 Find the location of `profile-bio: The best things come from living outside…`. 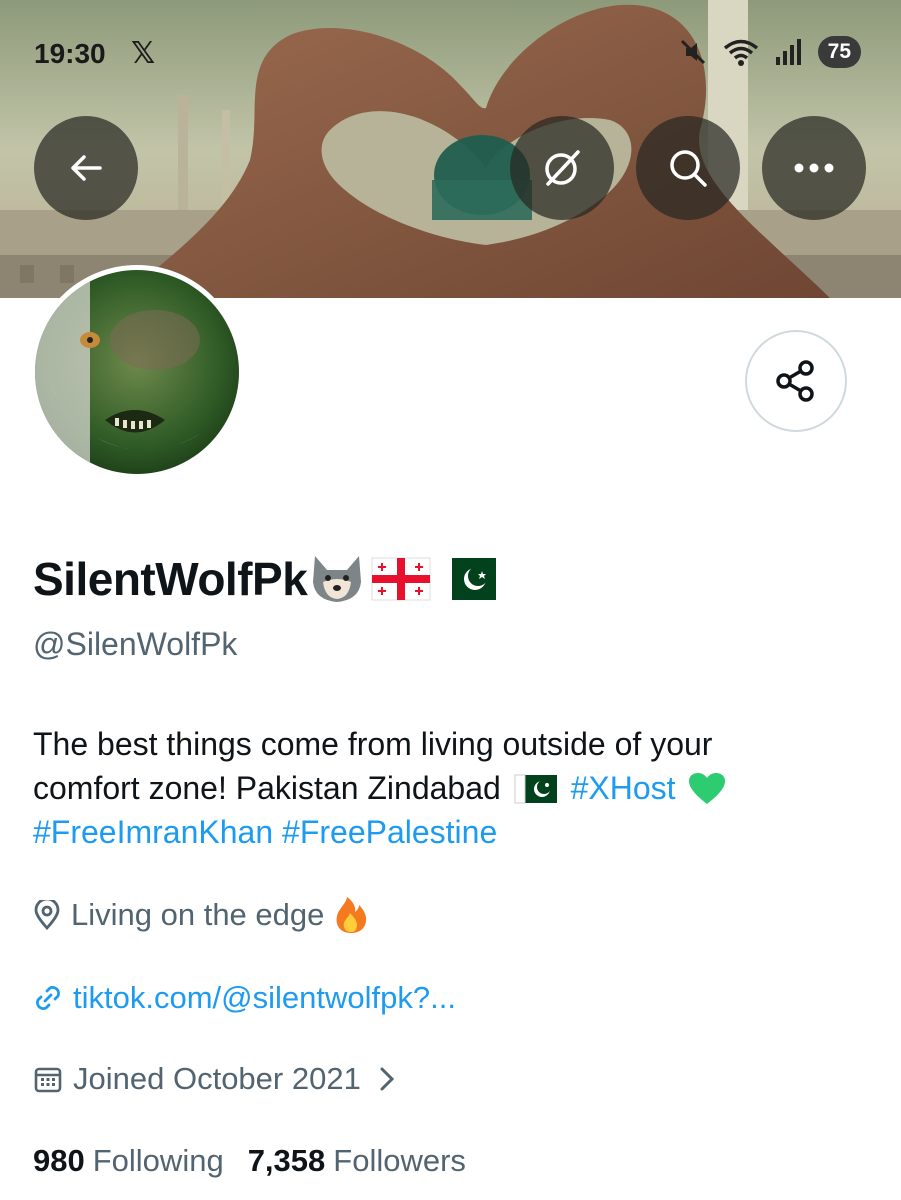

profile-bio: The best things come from living outside… is located at coordinates (443, 788).